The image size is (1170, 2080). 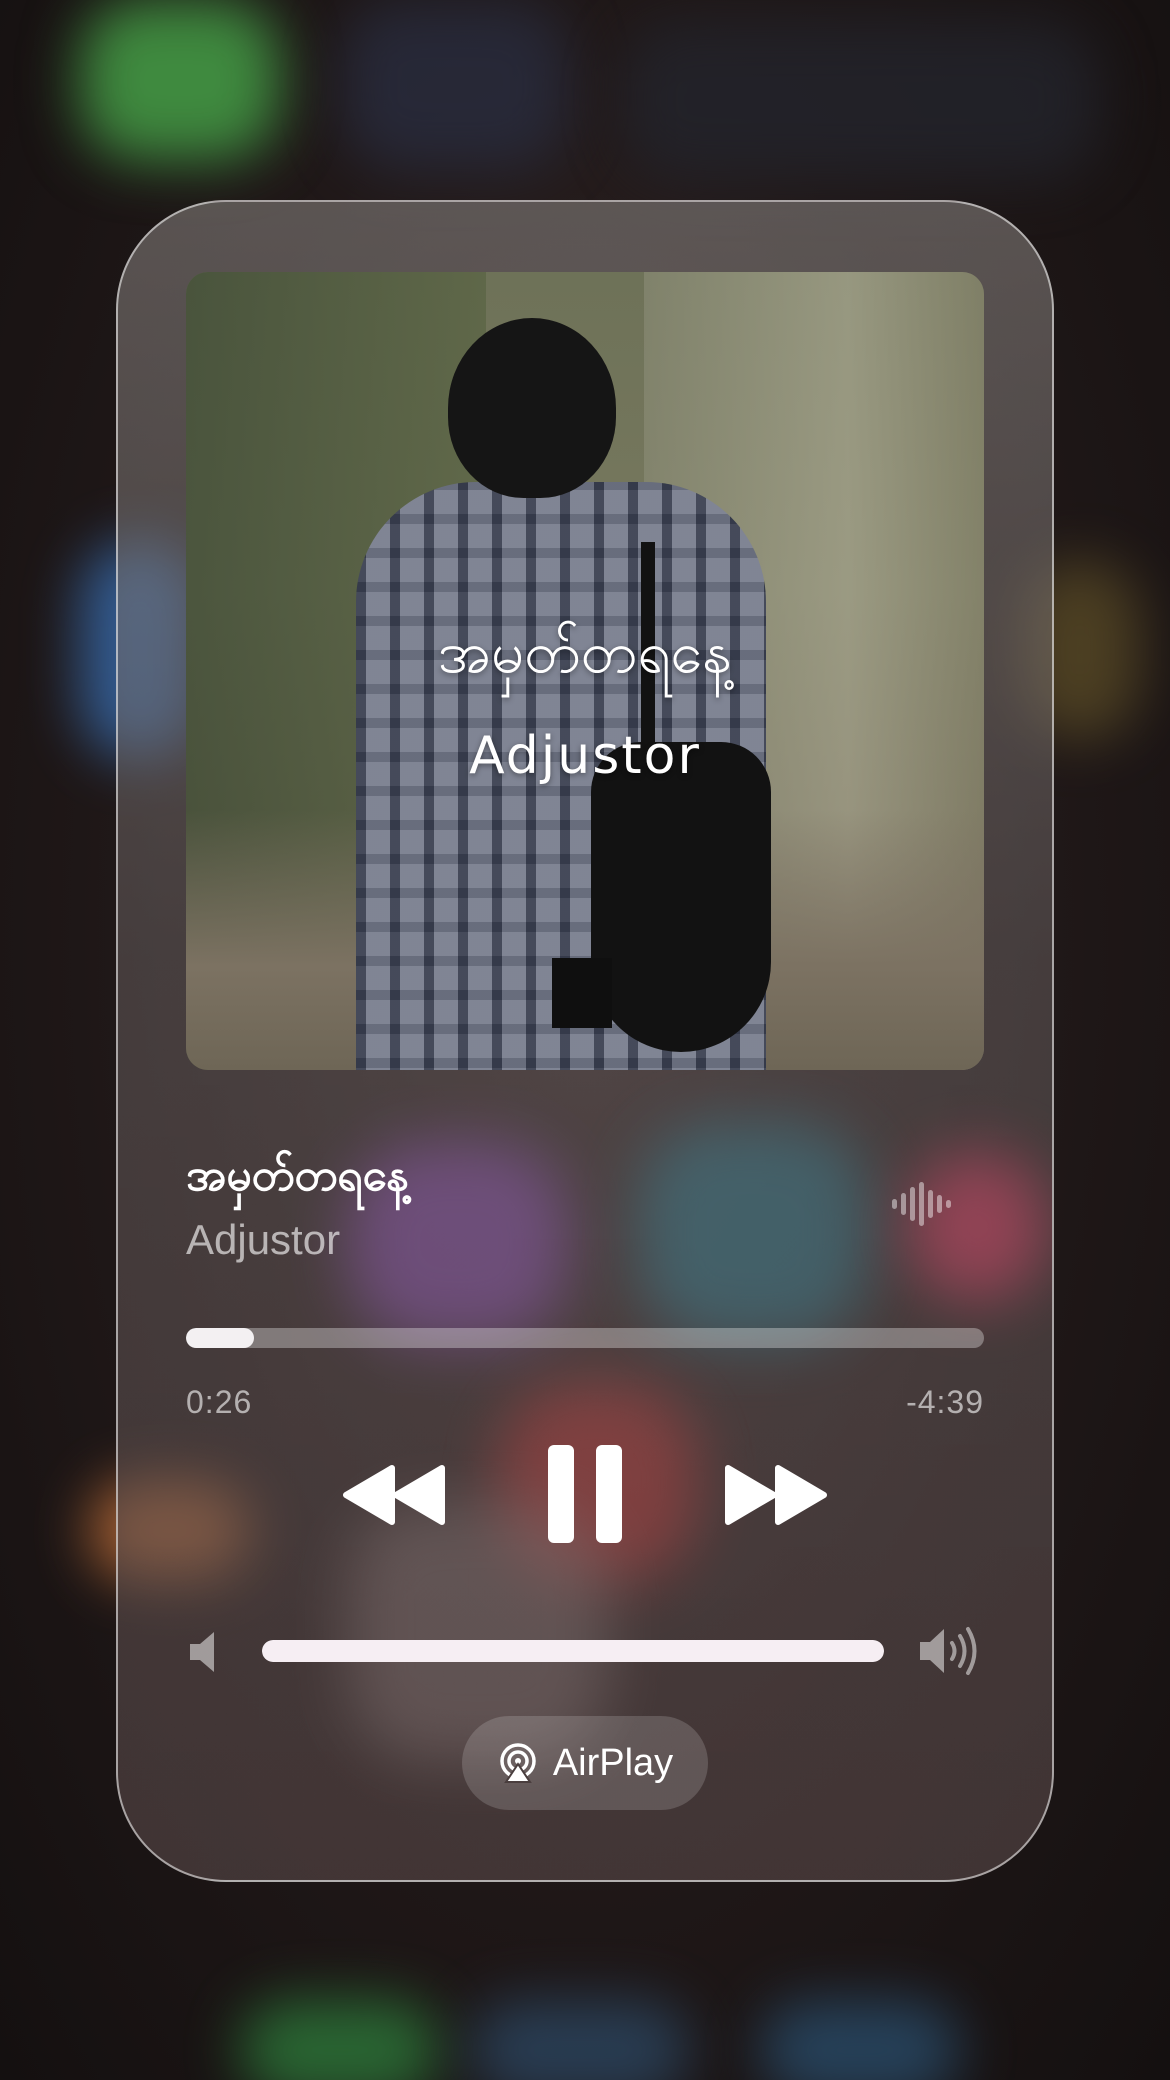 I want to click on rewind-button, so click(x=394, y=1495).